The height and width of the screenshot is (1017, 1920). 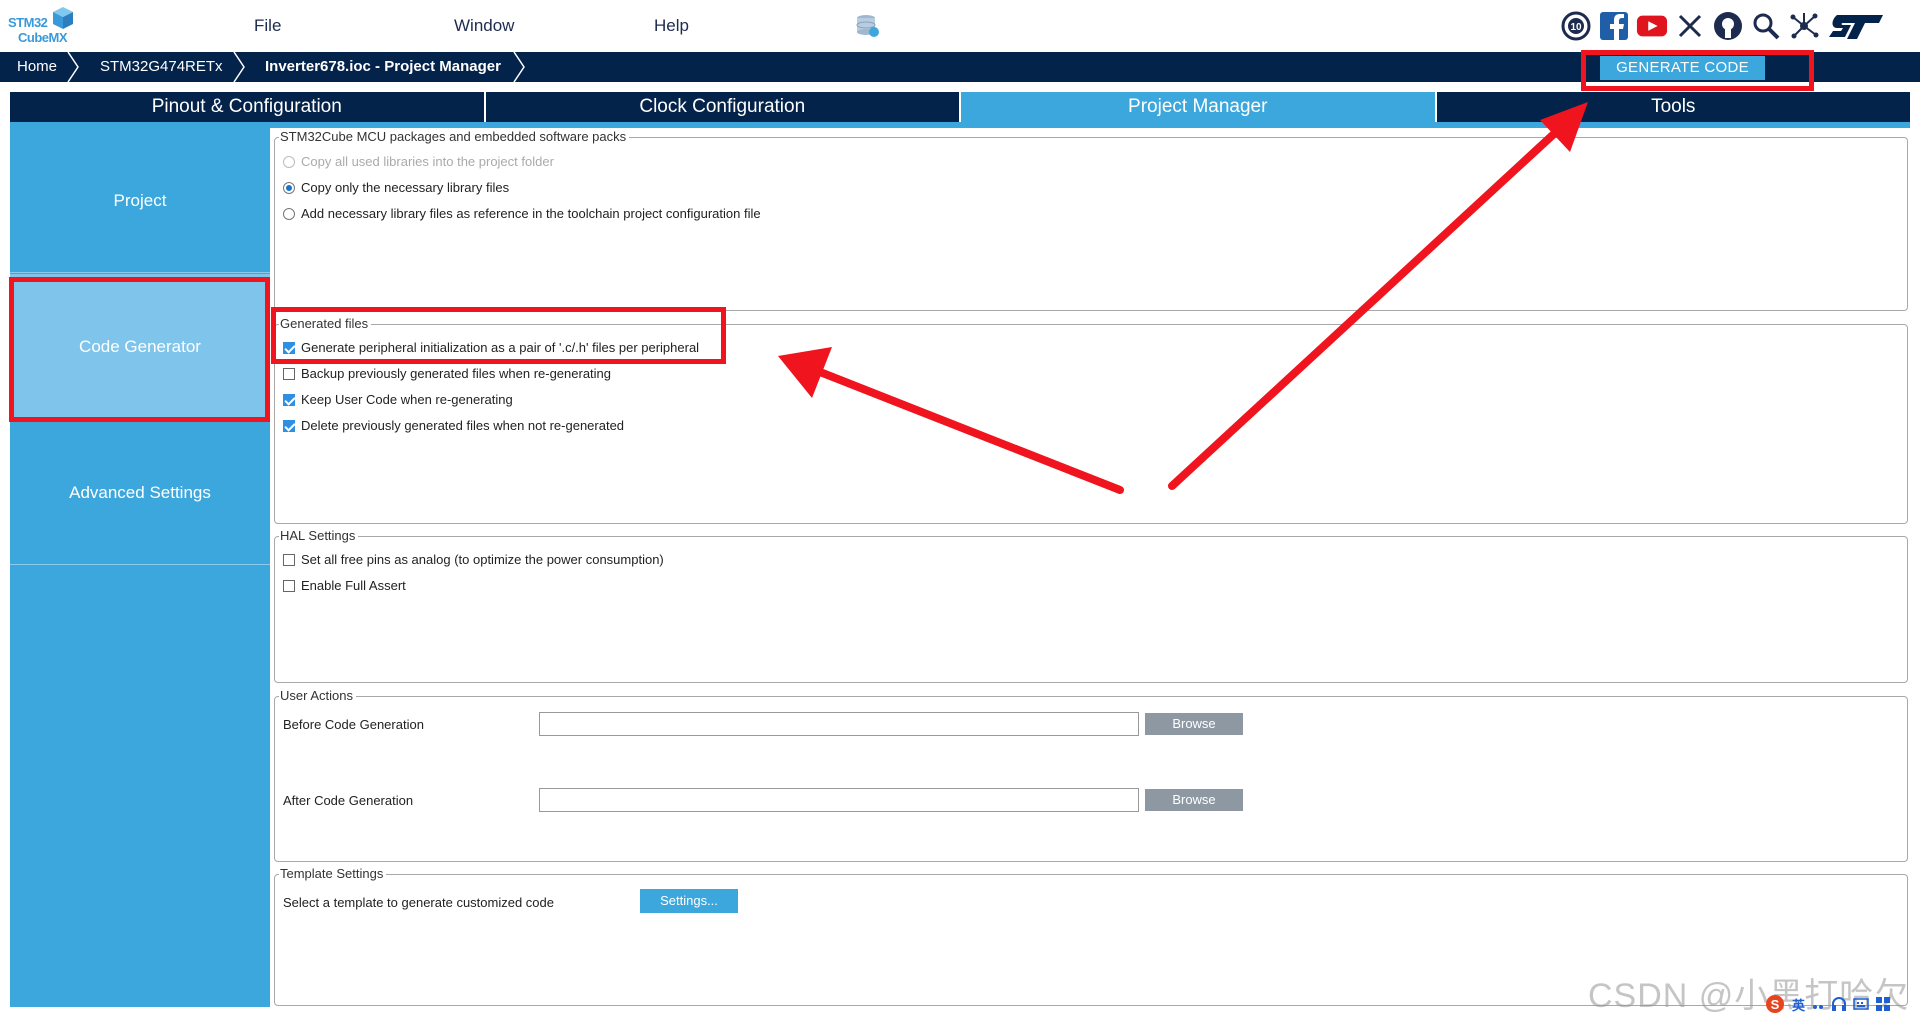 I want to click on ime-language: 英, so click(x=1798, y=1004).